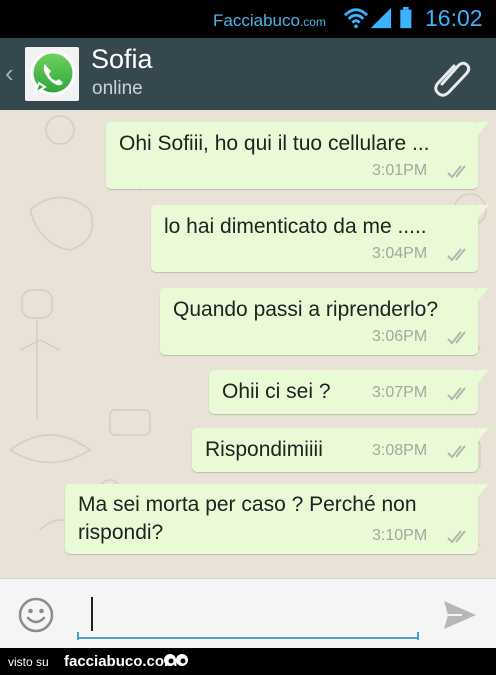  Describe the element at coordinates (324, 321) in the screenshot. I see `message-bubble: Quando passi a riprenderlo? 3:06PM` at that location.